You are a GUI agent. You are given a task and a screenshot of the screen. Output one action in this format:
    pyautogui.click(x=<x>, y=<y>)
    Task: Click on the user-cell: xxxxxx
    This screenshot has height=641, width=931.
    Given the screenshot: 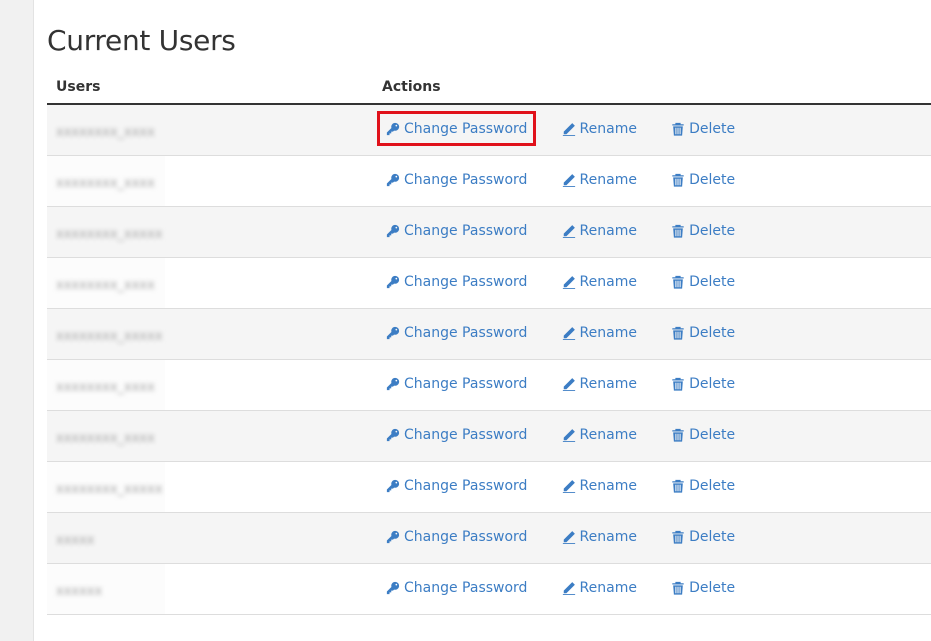 What is the action you would take?
    pyautogui.click(x=210, y=589)
    